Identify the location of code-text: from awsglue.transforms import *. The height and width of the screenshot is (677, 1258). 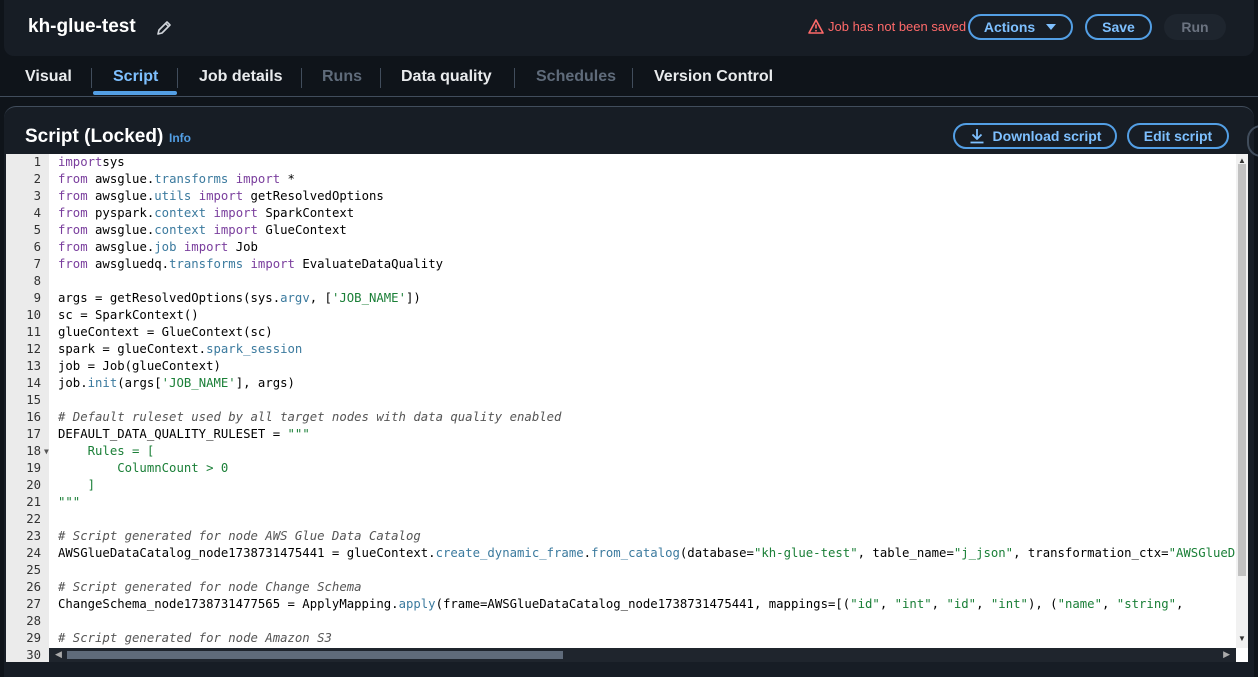
(176, 179).